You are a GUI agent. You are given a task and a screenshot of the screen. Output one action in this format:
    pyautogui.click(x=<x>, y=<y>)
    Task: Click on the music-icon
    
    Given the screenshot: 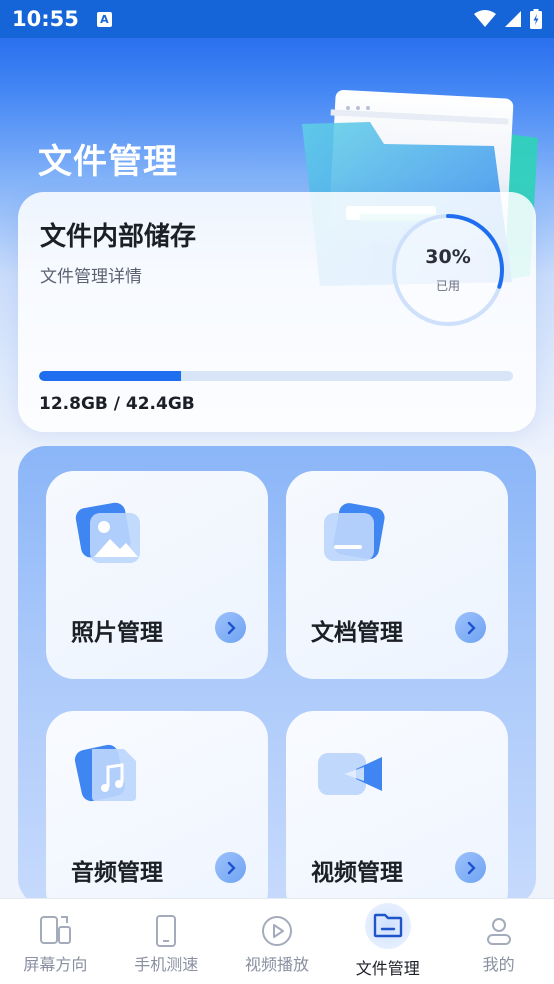 What is the action you would take?
    pyautogui.click(x=105, y=773)
    